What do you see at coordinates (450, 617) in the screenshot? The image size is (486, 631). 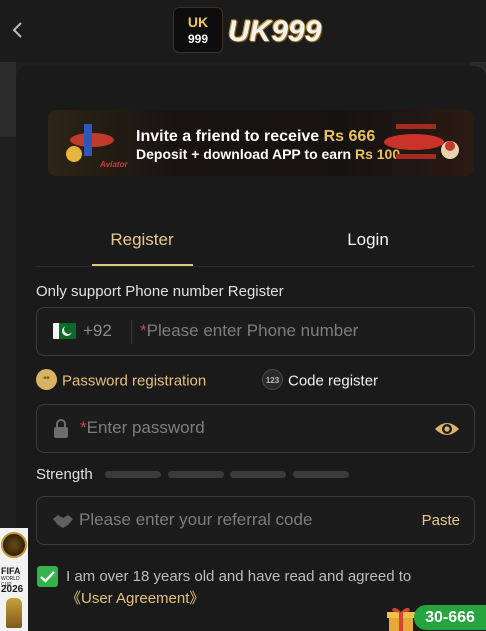 I see `promo-code-pill: 30-666` at bounding box center [450, 617].